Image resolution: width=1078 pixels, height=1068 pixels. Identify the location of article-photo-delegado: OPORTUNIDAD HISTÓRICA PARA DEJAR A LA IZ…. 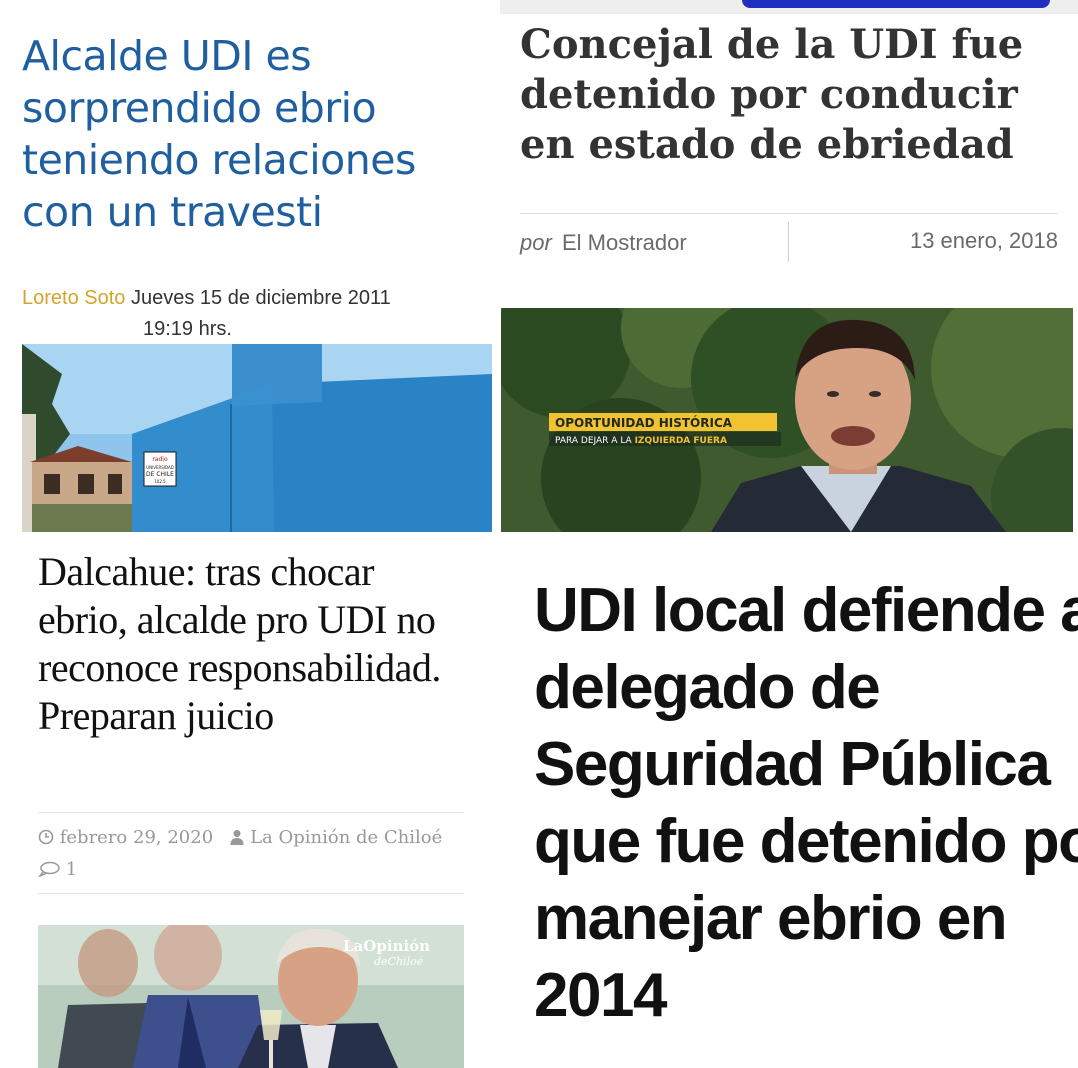
(787, 420).